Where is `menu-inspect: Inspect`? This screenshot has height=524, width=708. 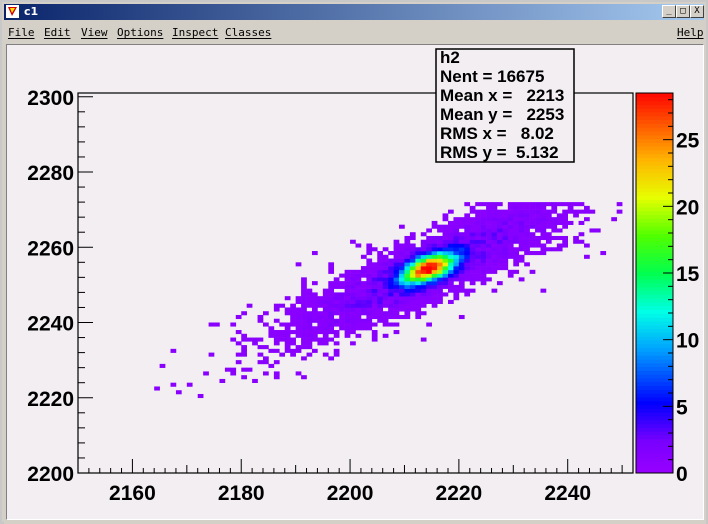
menu-inspect: Inspect is located at coordinates (195, 32).